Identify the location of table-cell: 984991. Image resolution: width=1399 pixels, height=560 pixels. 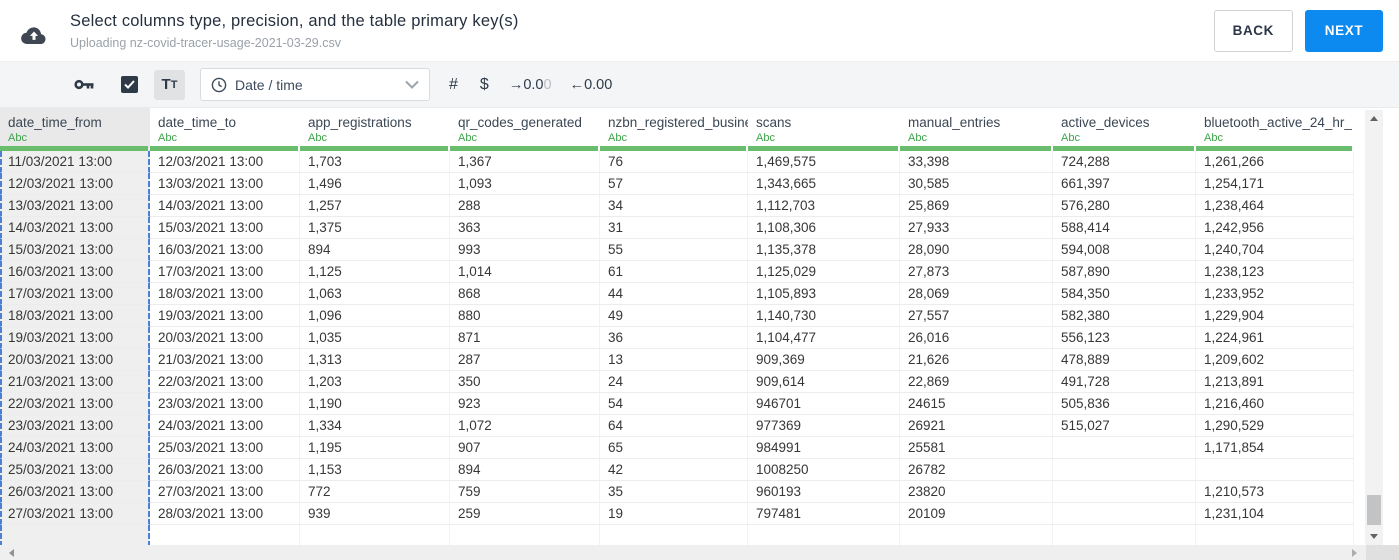
(824, 448).